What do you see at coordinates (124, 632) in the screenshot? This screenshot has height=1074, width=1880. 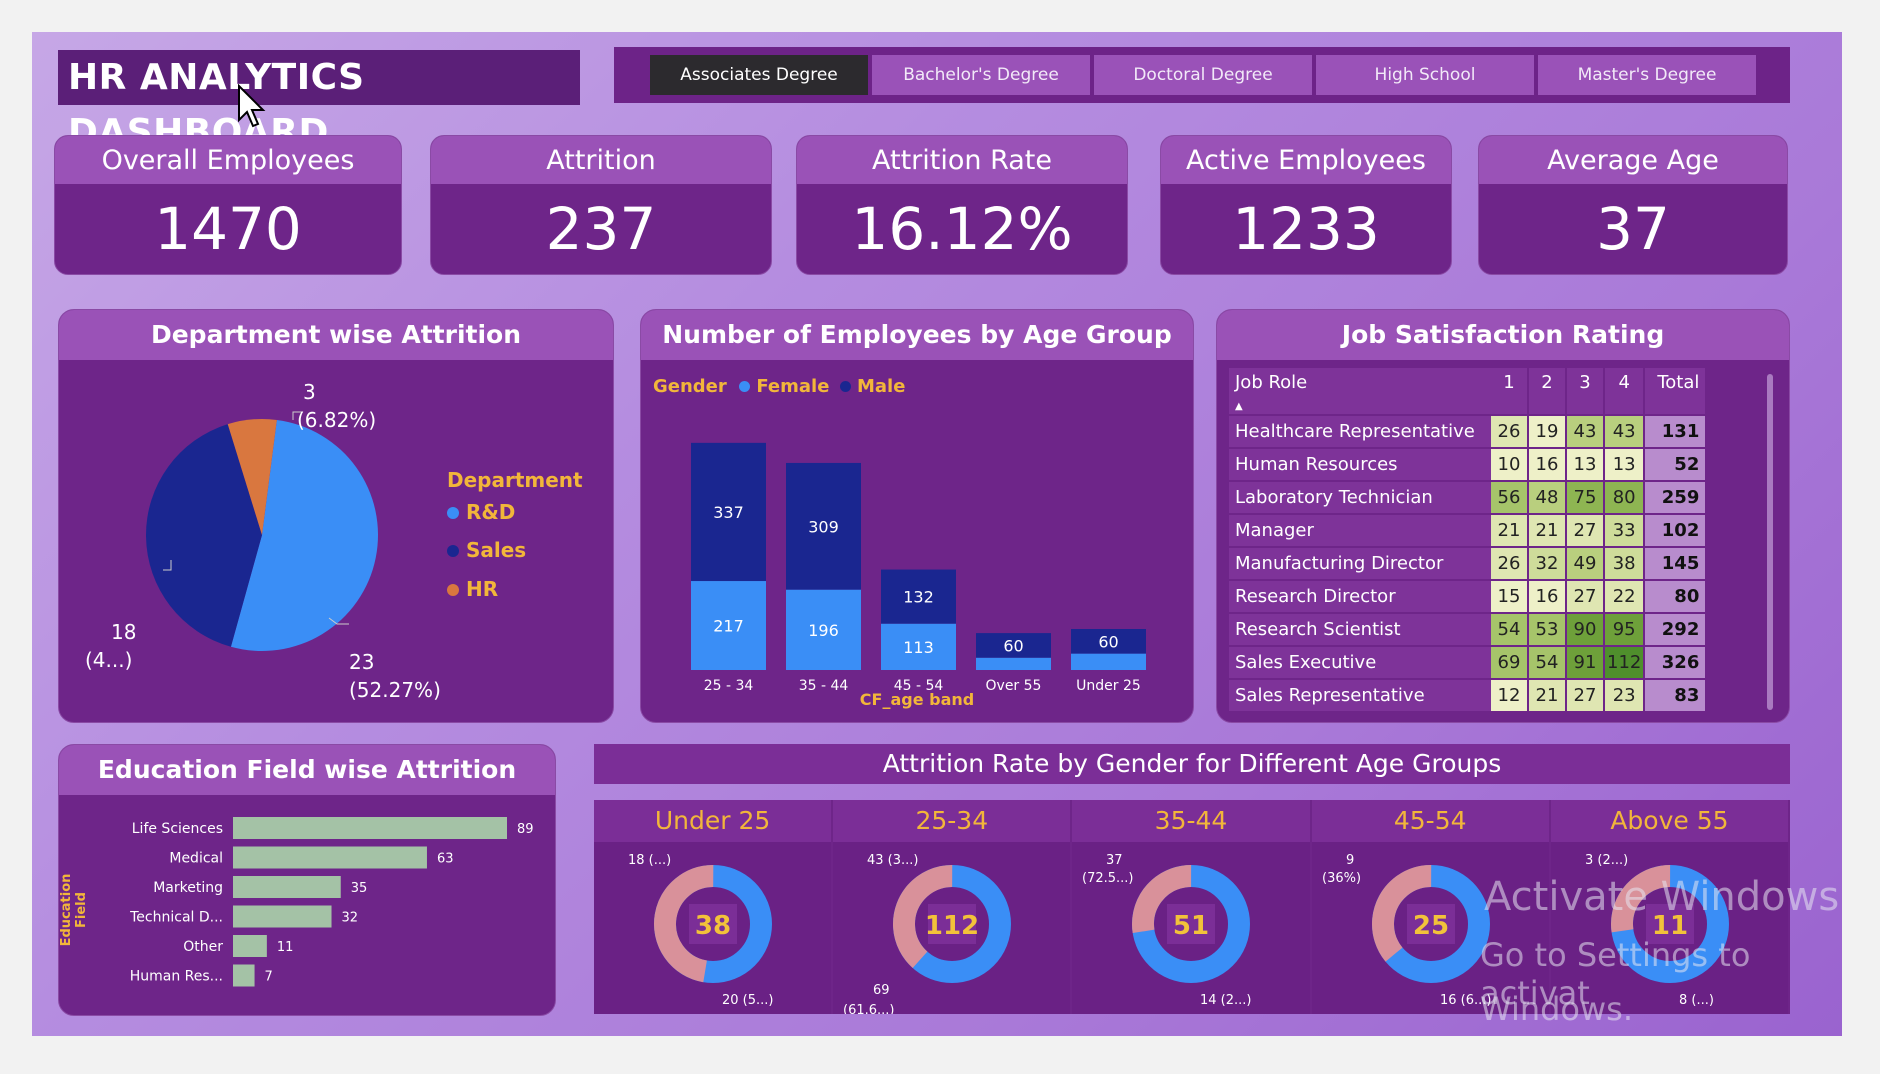 I see `pie-label-sales-value: 18` at bounding box center [124, 632].